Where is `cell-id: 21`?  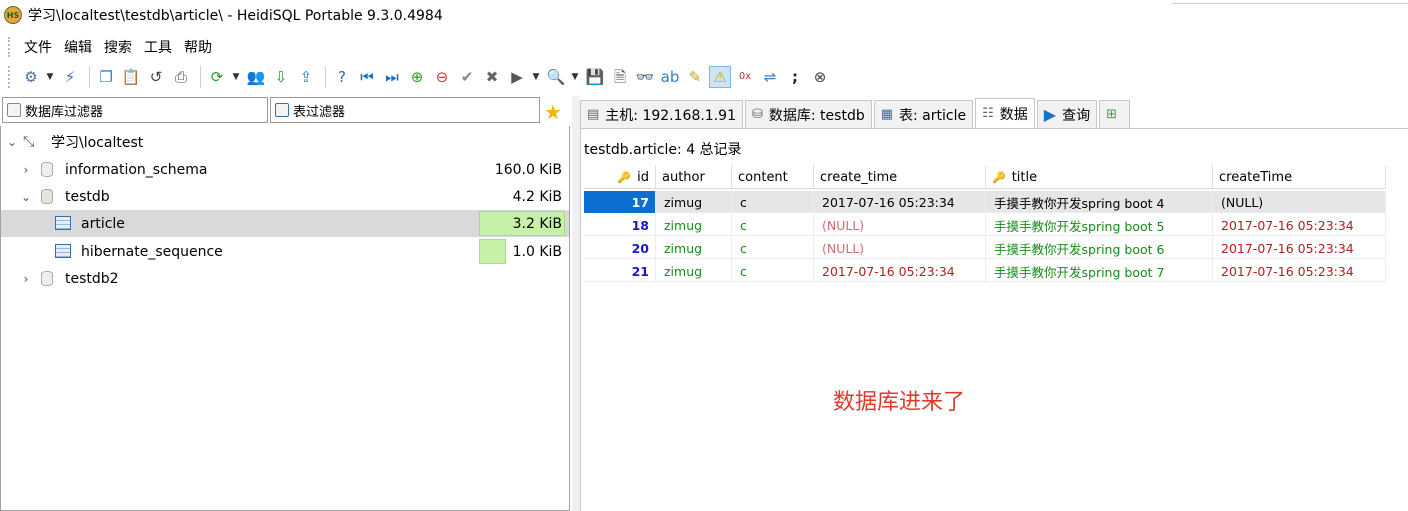 cell-id: 21 is located at coordinates (620, 271).